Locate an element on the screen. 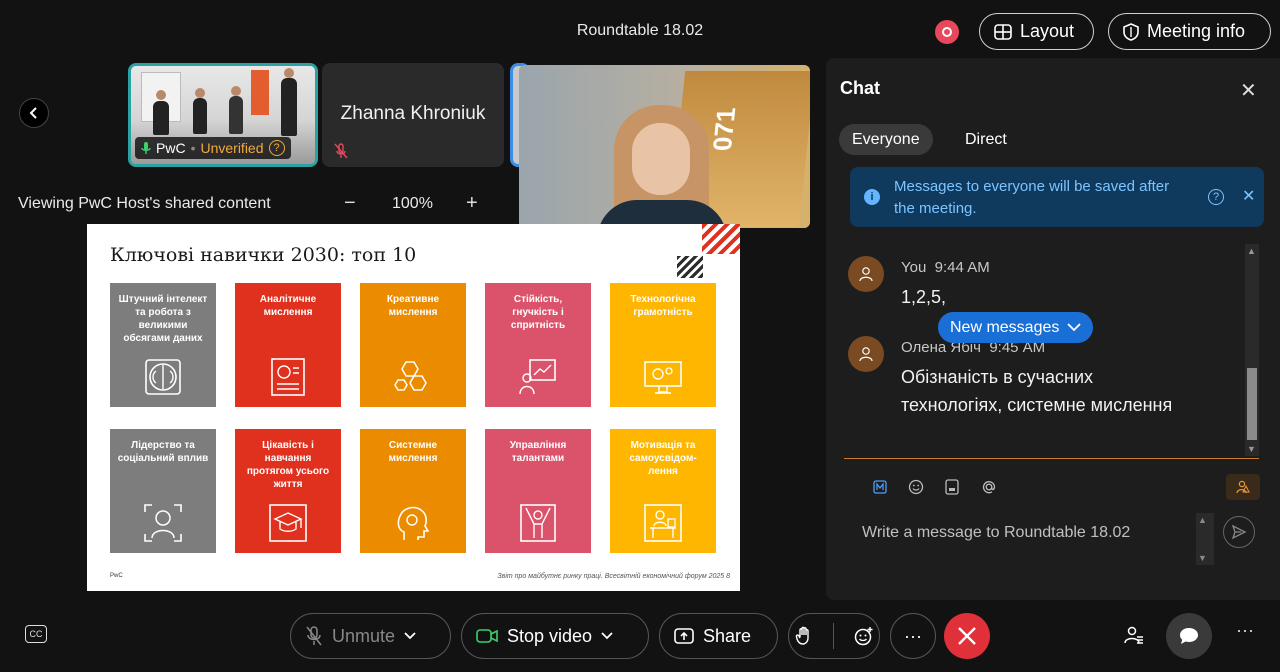 This screenshot has width=1280, height=672. skill-label: Креативне мислення is located at coordinates (413, 306).